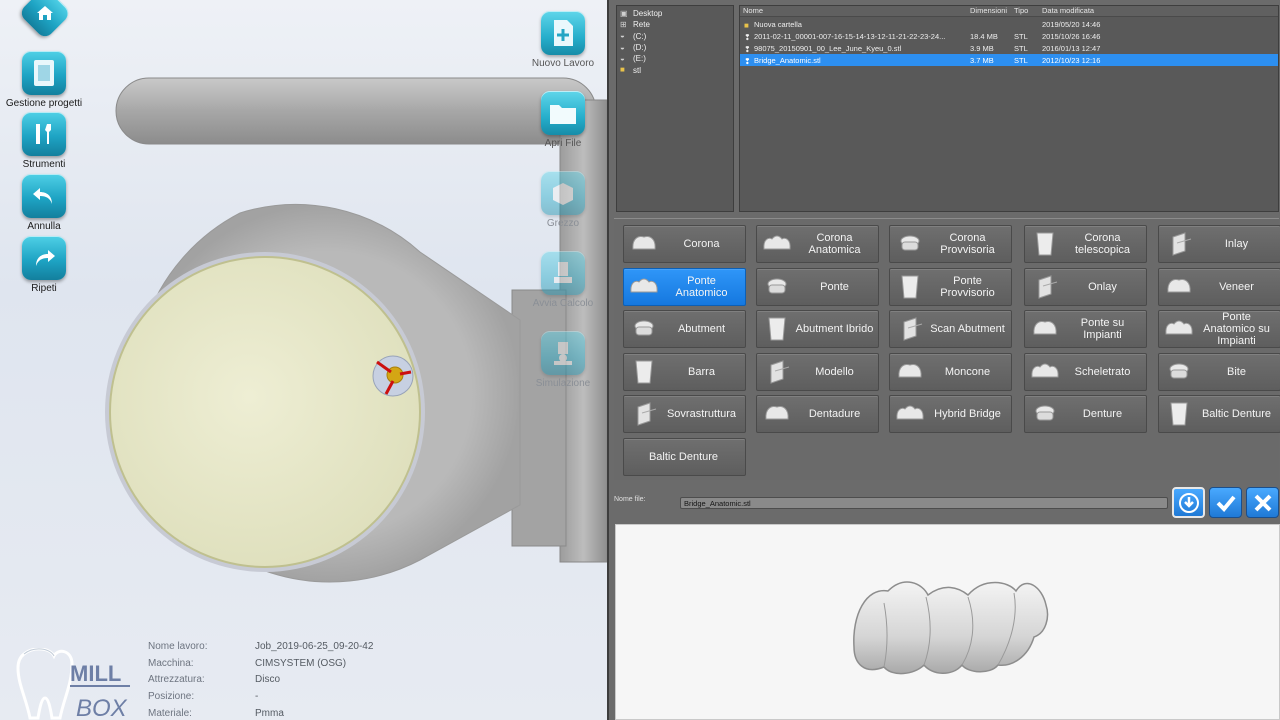 This screenshot has width=1280, height=720. I want to click on file-row: ■ Nuova cartella 2019/05/20 14:46, so click(1009, 24).